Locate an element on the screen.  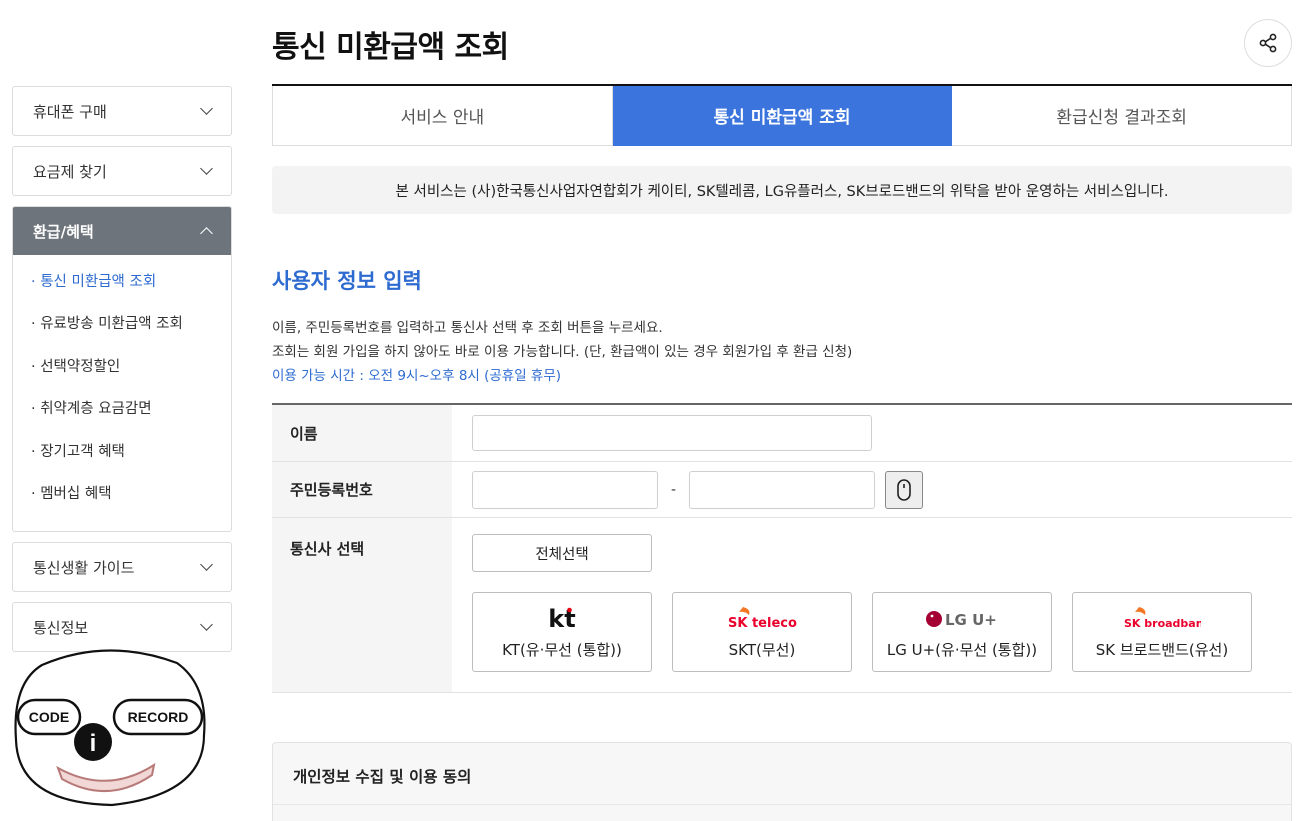
sk-broadband-logo: SK broadband is located at coordinates (1162, 618).